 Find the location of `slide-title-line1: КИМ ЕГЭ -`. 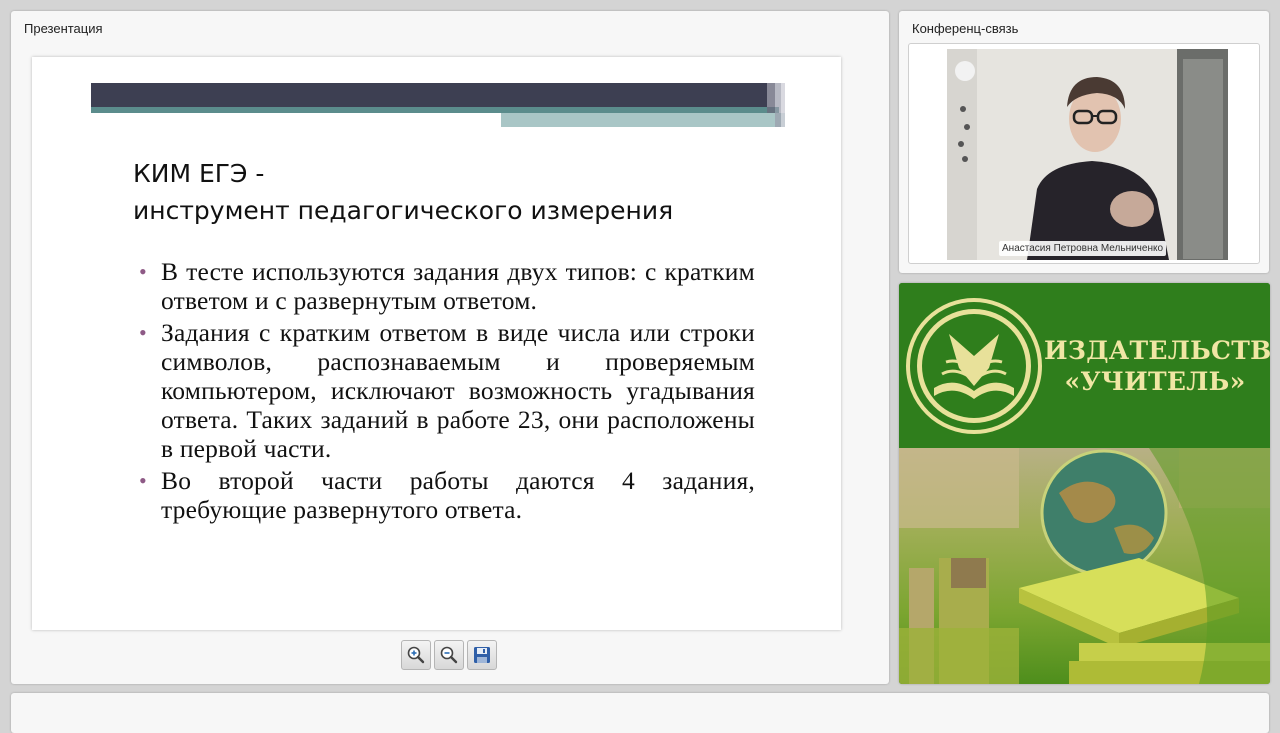

slide-title-line1: КИМ ЕГЭ - is located at coordinates (199, 173).